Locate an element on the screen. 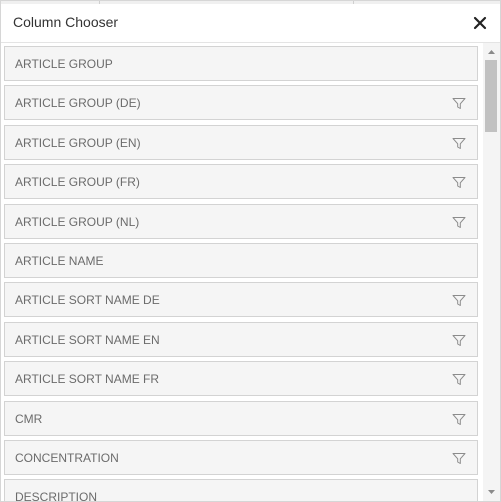 This screenshot has height=502, width=501. scroll-up-arrow-icon is located at coordinates (491, 52).